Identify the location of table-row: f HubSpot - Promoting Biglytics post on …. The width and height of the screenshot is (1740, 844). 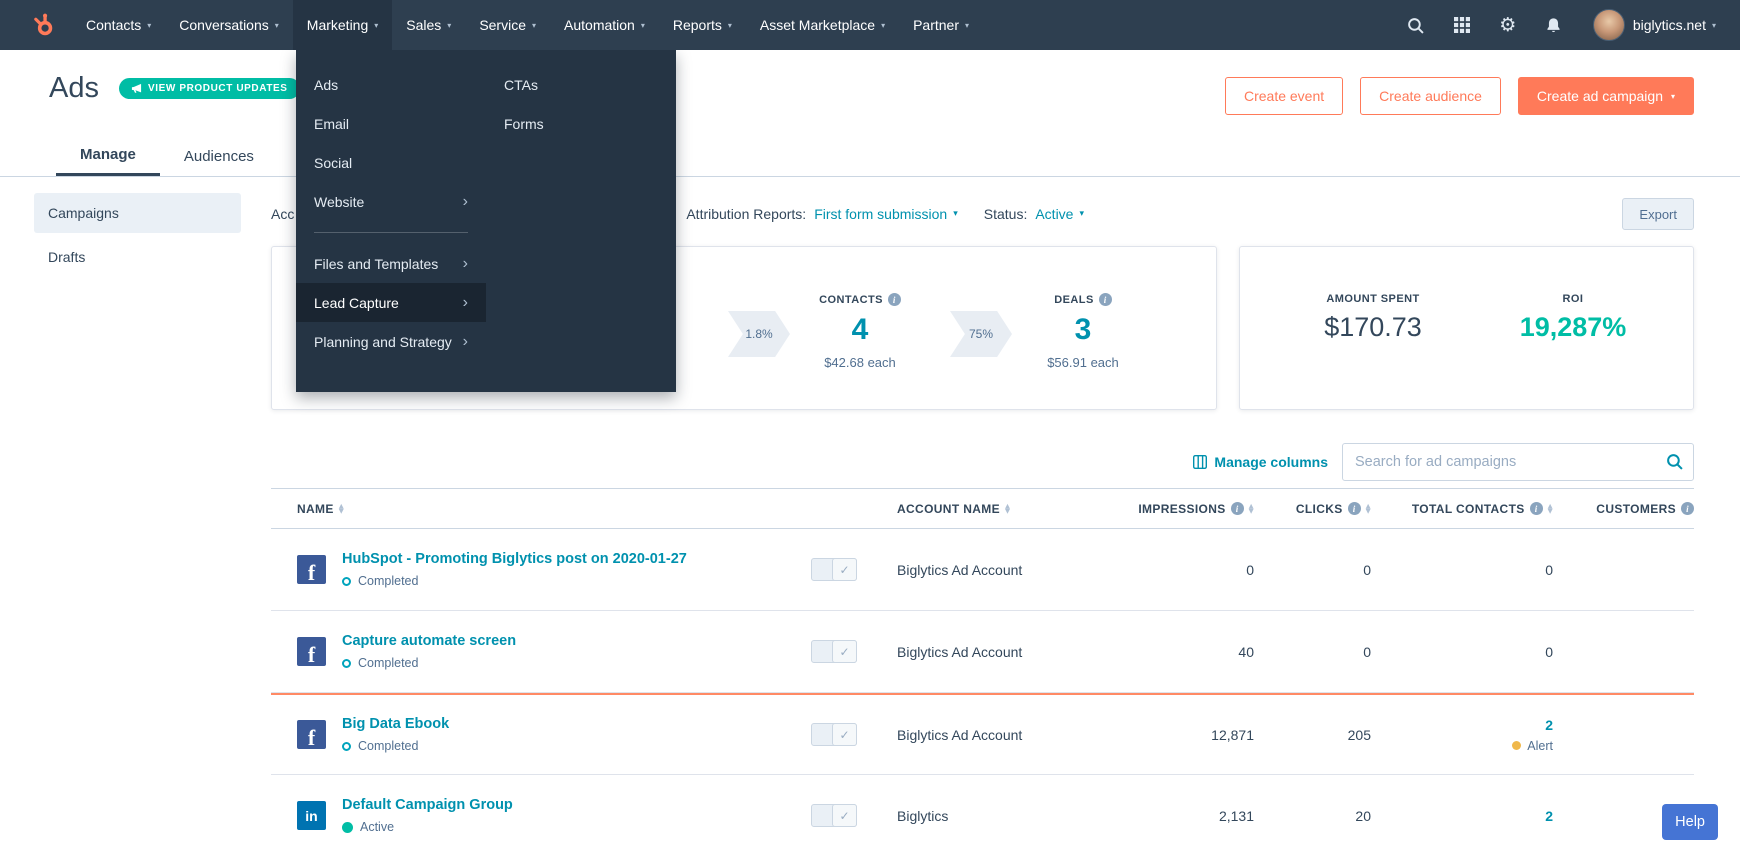
(982, 570).